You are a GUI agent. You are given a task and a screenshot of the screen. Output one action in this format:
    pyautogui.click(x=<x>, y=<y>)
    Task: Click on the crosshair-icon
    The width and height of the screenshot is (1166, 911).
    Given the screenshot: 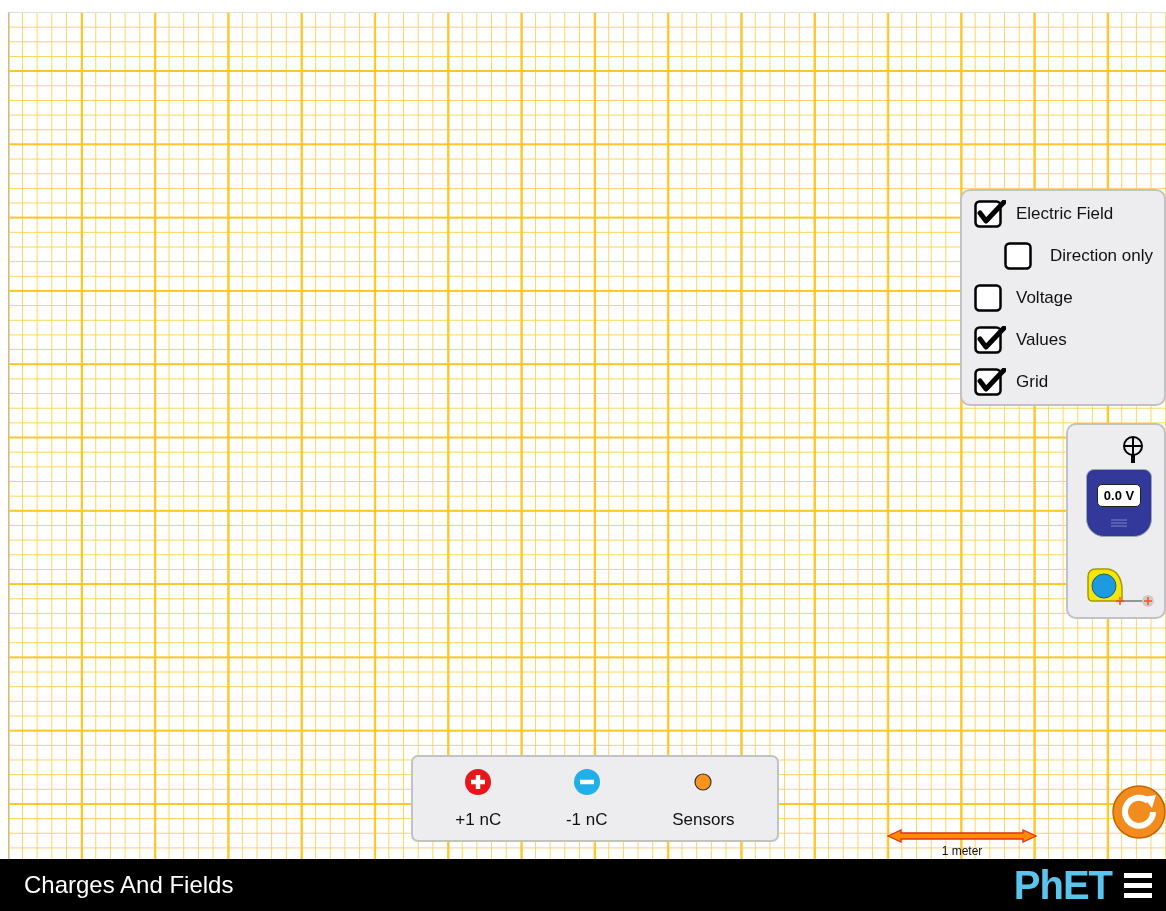 What is the action you would take?
    pyautogui.click(x=1133, y=450)
    